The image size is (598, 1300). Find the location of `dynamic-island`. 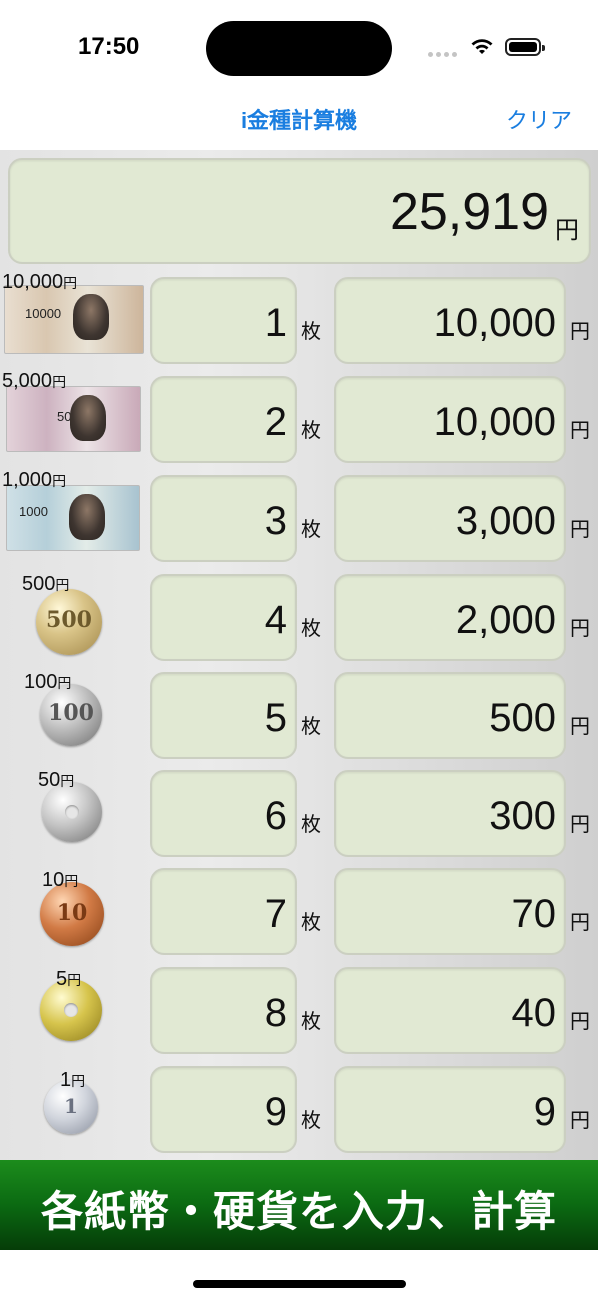

dynamic-island is located at coordinates (299, 48).